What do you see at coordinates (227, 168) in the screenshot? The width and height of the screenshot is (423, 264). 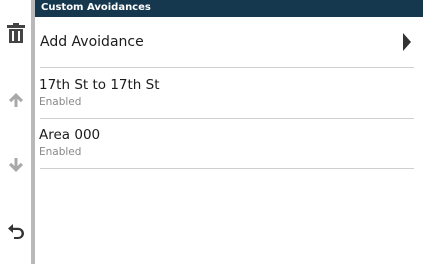 I see `divider` at bounding box center [227, 168].